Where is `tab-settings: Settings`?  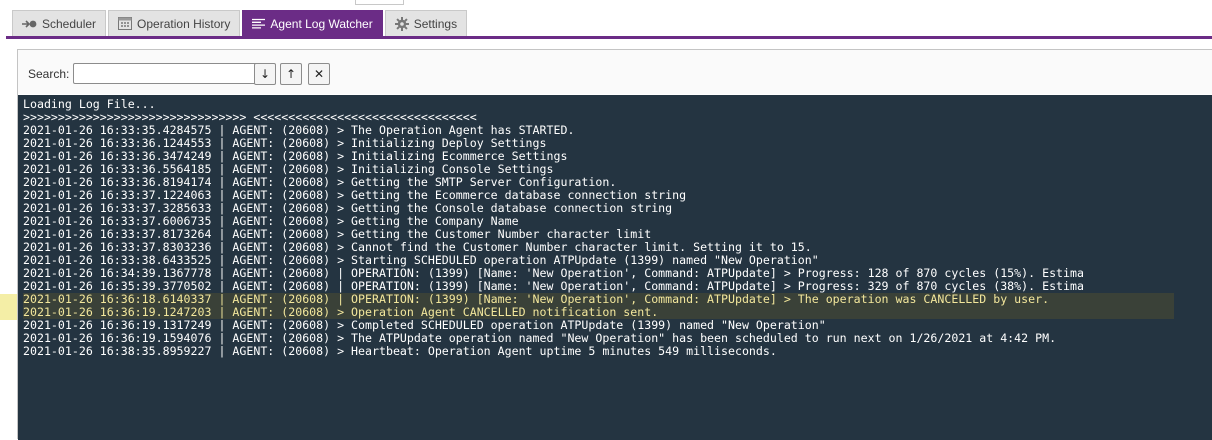
tab-settings: Settings is located at coordinates (426, 23).